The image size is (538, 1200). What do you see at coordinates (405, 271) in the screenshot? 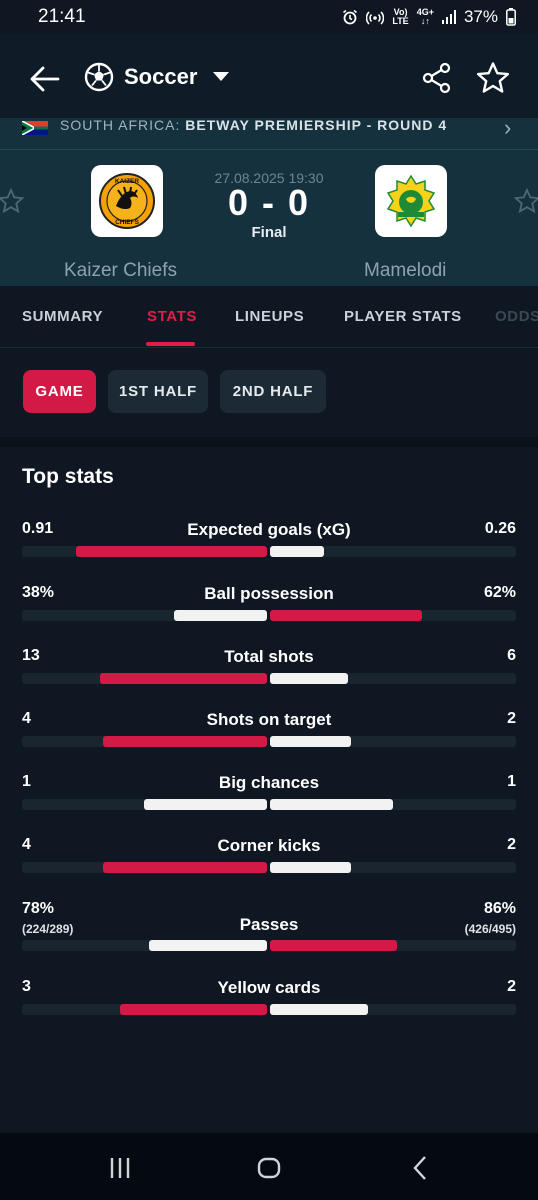
I see `away-team-name: Mamelodi` at bounding box center [405, 271].